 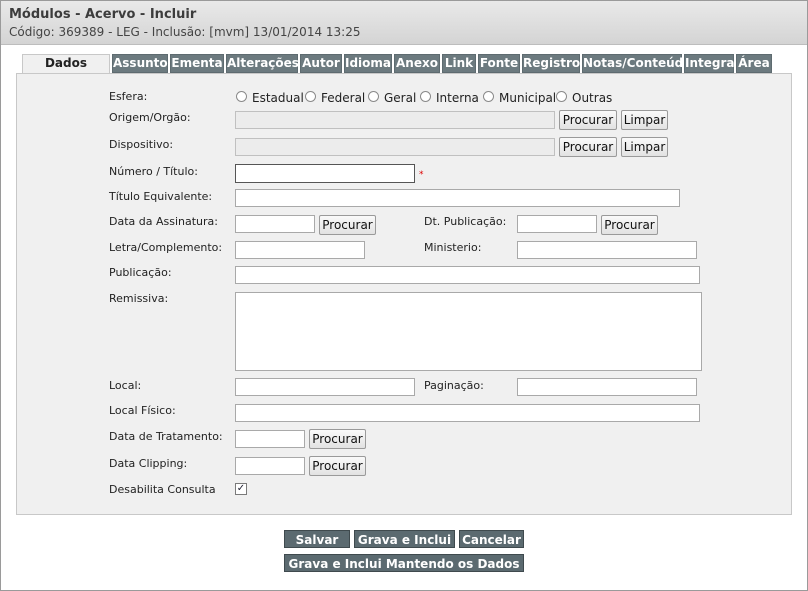 I want to click on tab-integra: Integra, so click(x=709, y=63).